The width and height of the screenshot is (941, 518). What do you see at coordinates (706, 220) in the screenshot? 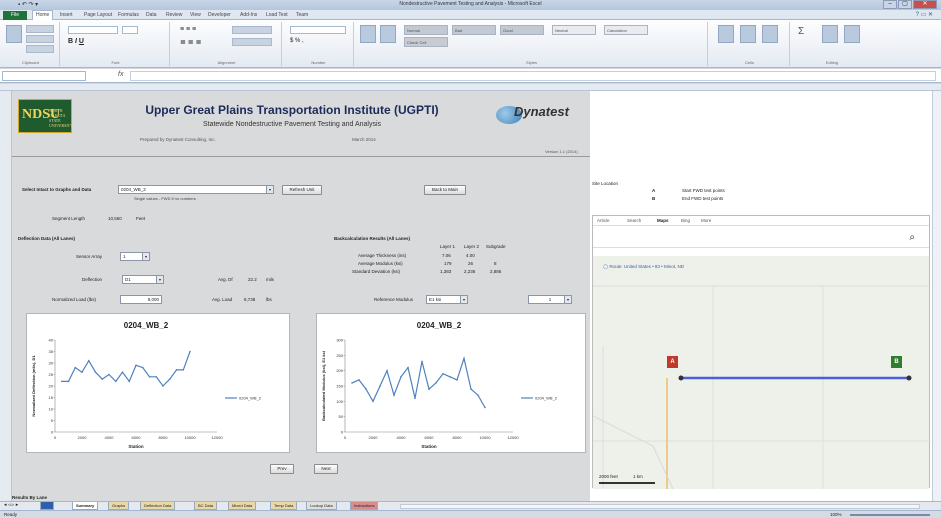
I see `map-nav-item: More` at bounding box center [706, 220].